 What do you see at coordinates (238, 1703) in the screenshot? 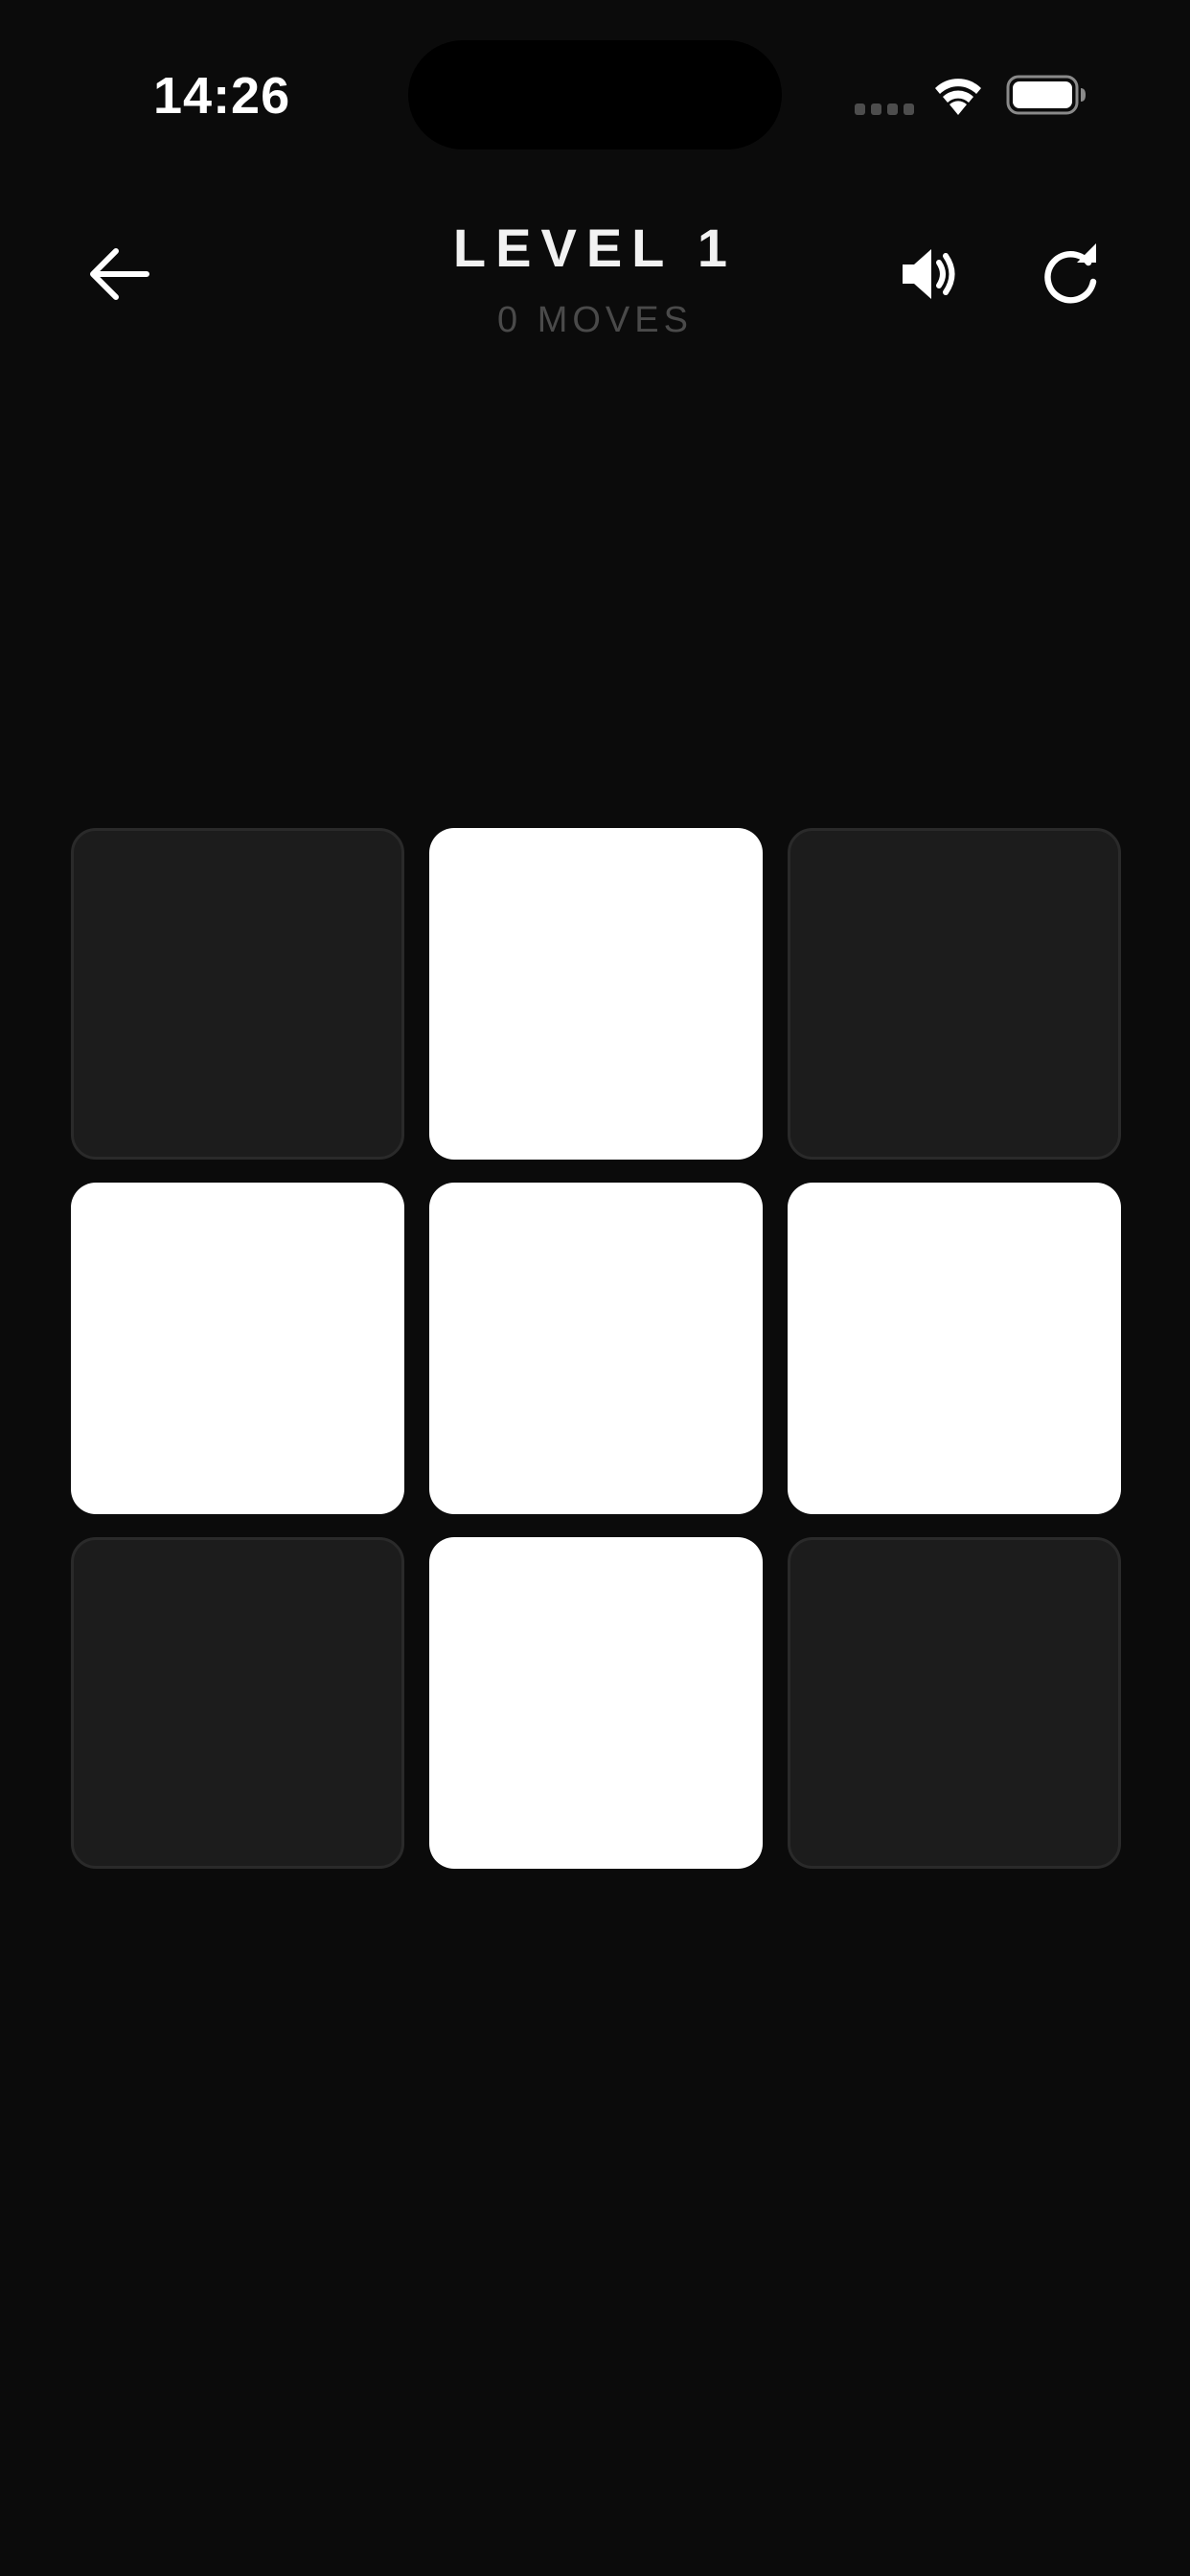
I see `tile-r3-c1-off` at bounding box center [238, 1703].